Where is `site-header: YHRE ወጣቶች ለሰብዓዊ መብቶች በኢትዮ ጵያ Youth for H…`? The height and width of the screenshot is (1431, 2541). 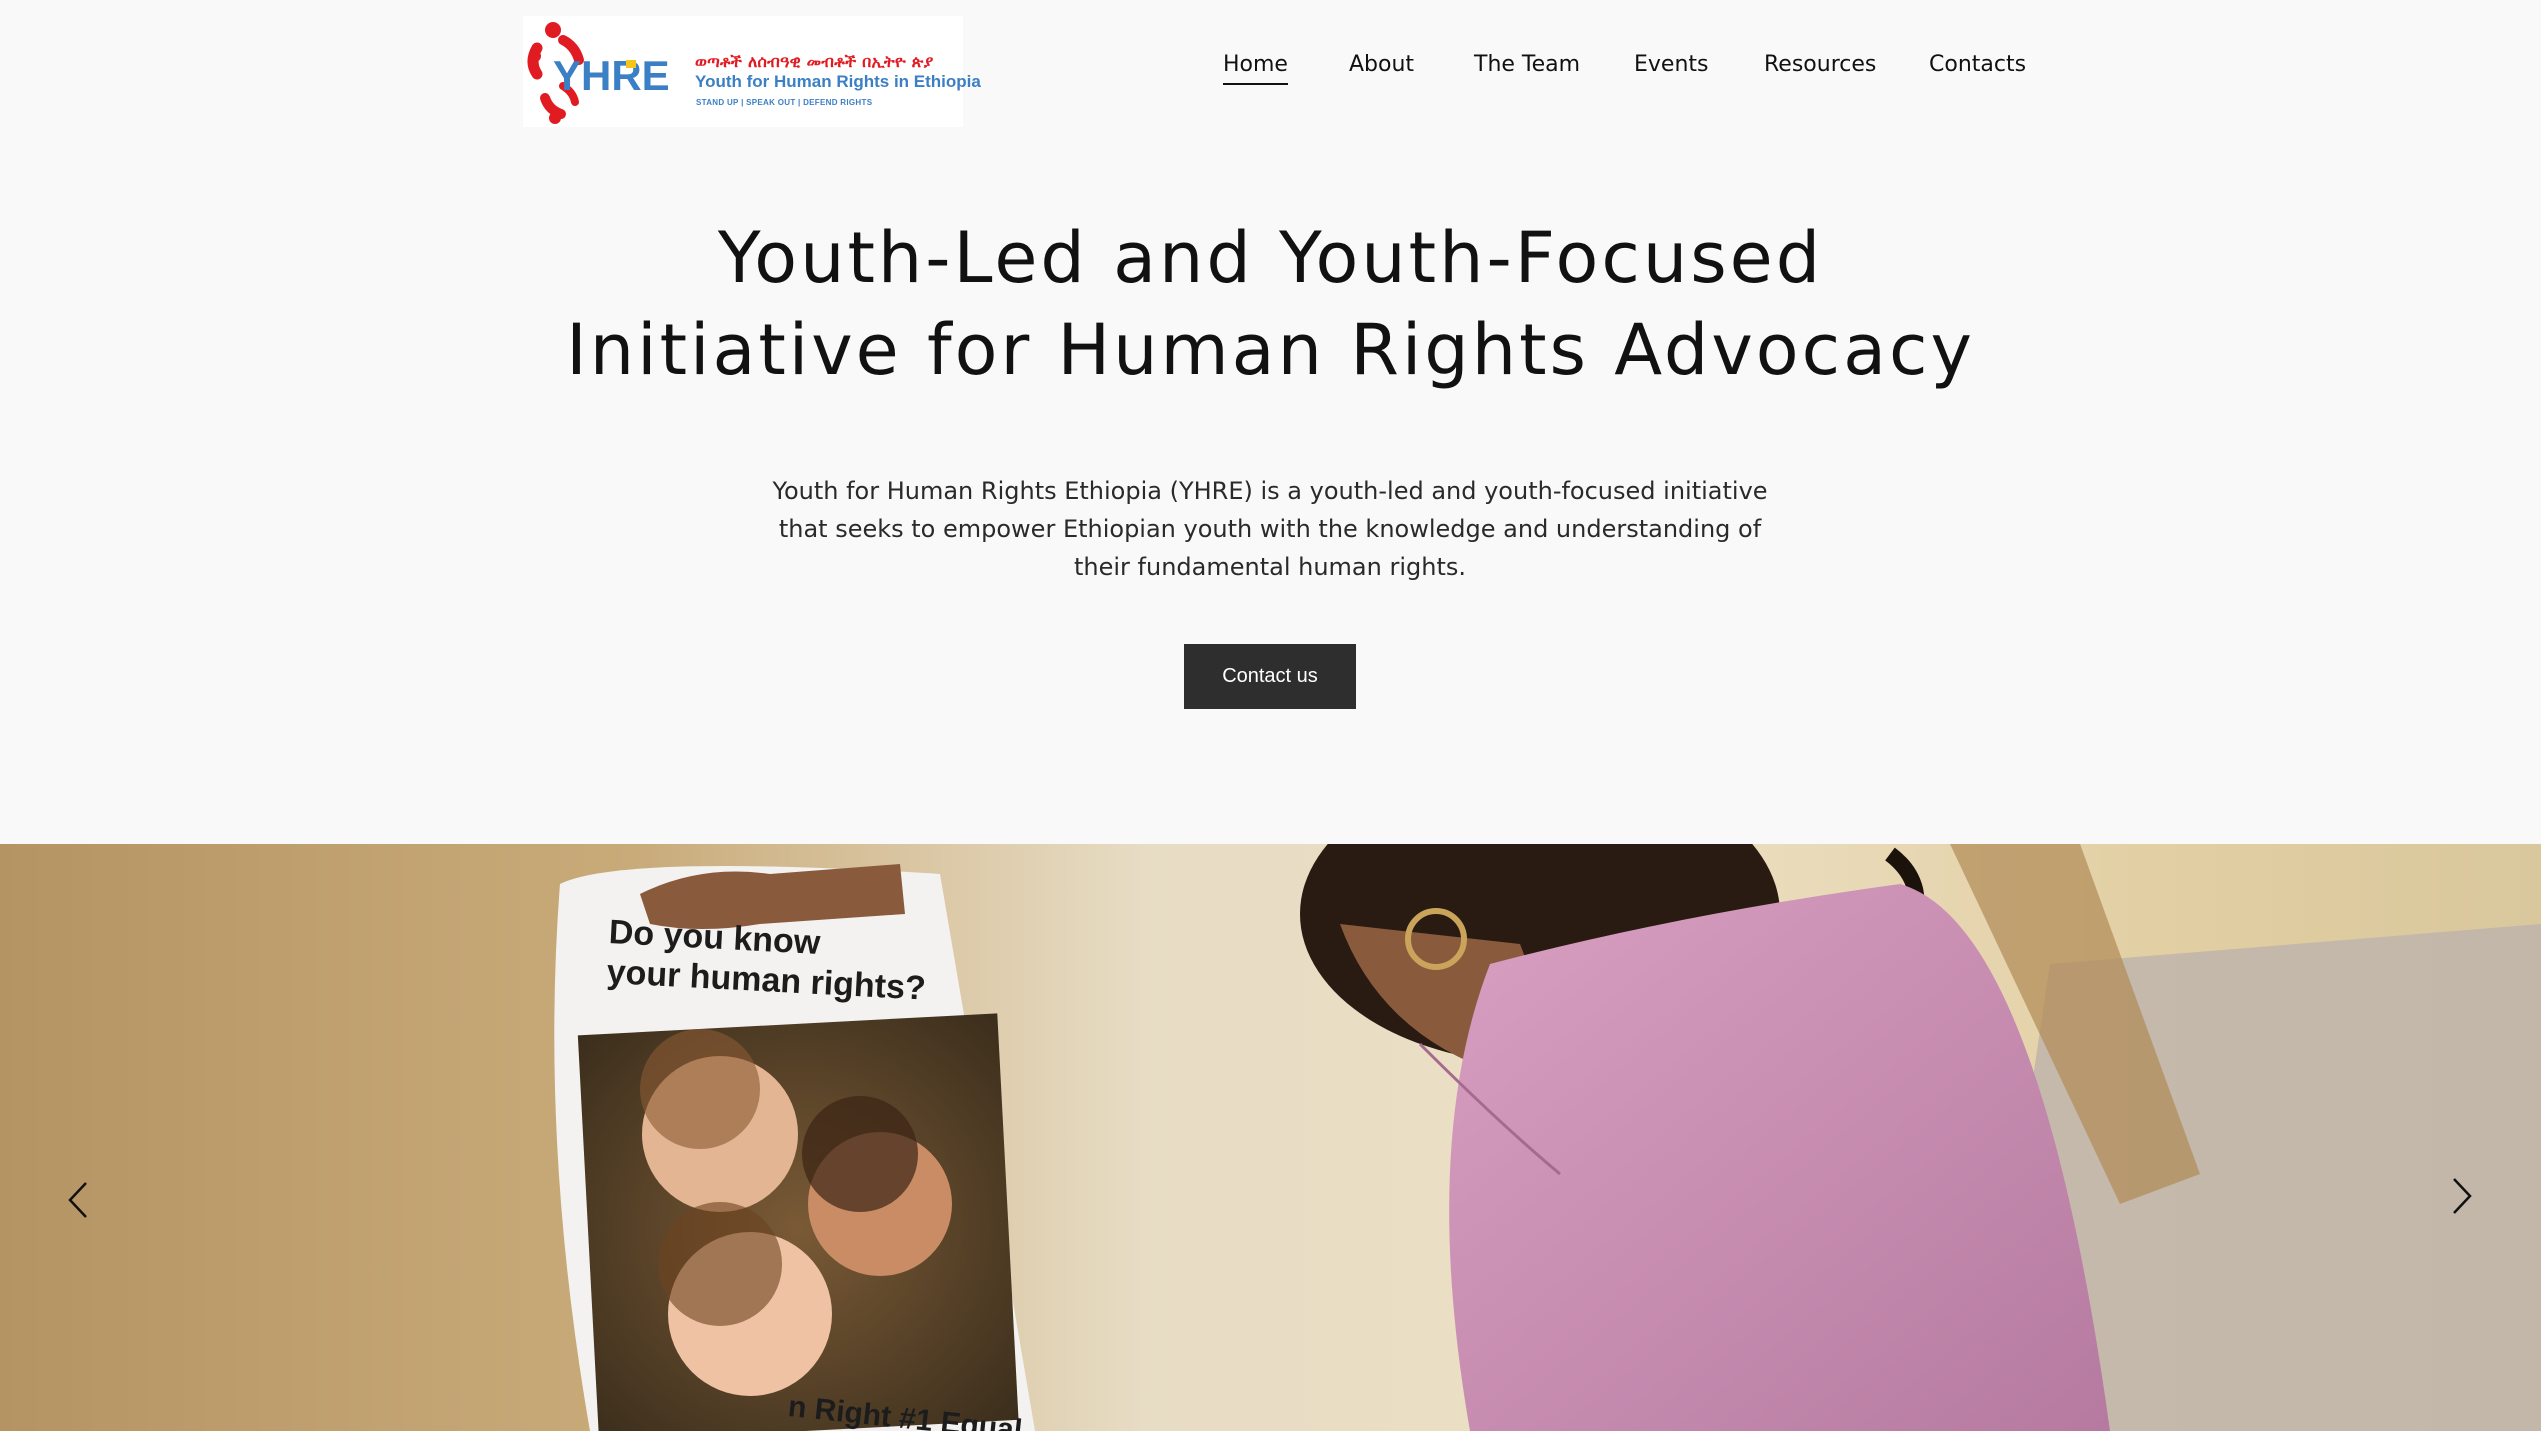 site-header: YHRE ወጣቶች ለሰብዓዊ መብቶች በኢትዮ ጵያ Youth for H… is located at coordinates (1270, 70).